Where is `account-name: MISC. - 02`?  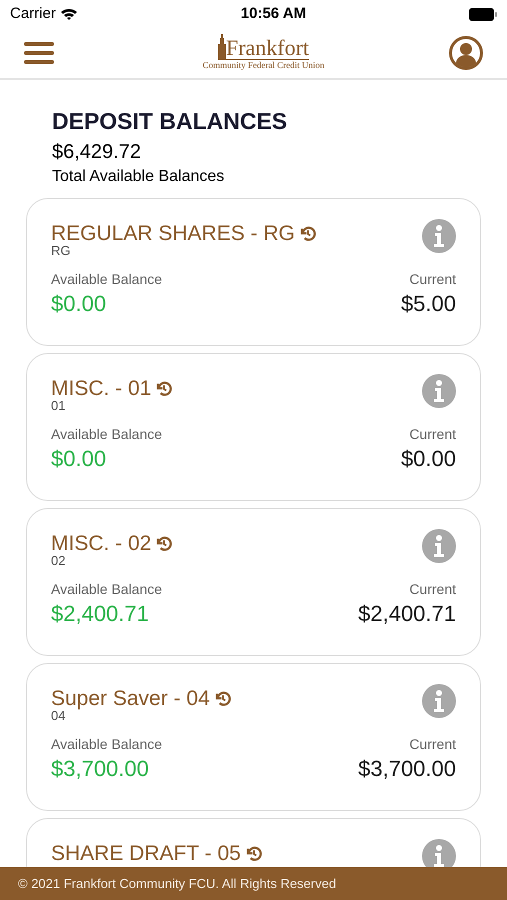 account-name: MISC. - 02 is located at coordinates (101, 543).